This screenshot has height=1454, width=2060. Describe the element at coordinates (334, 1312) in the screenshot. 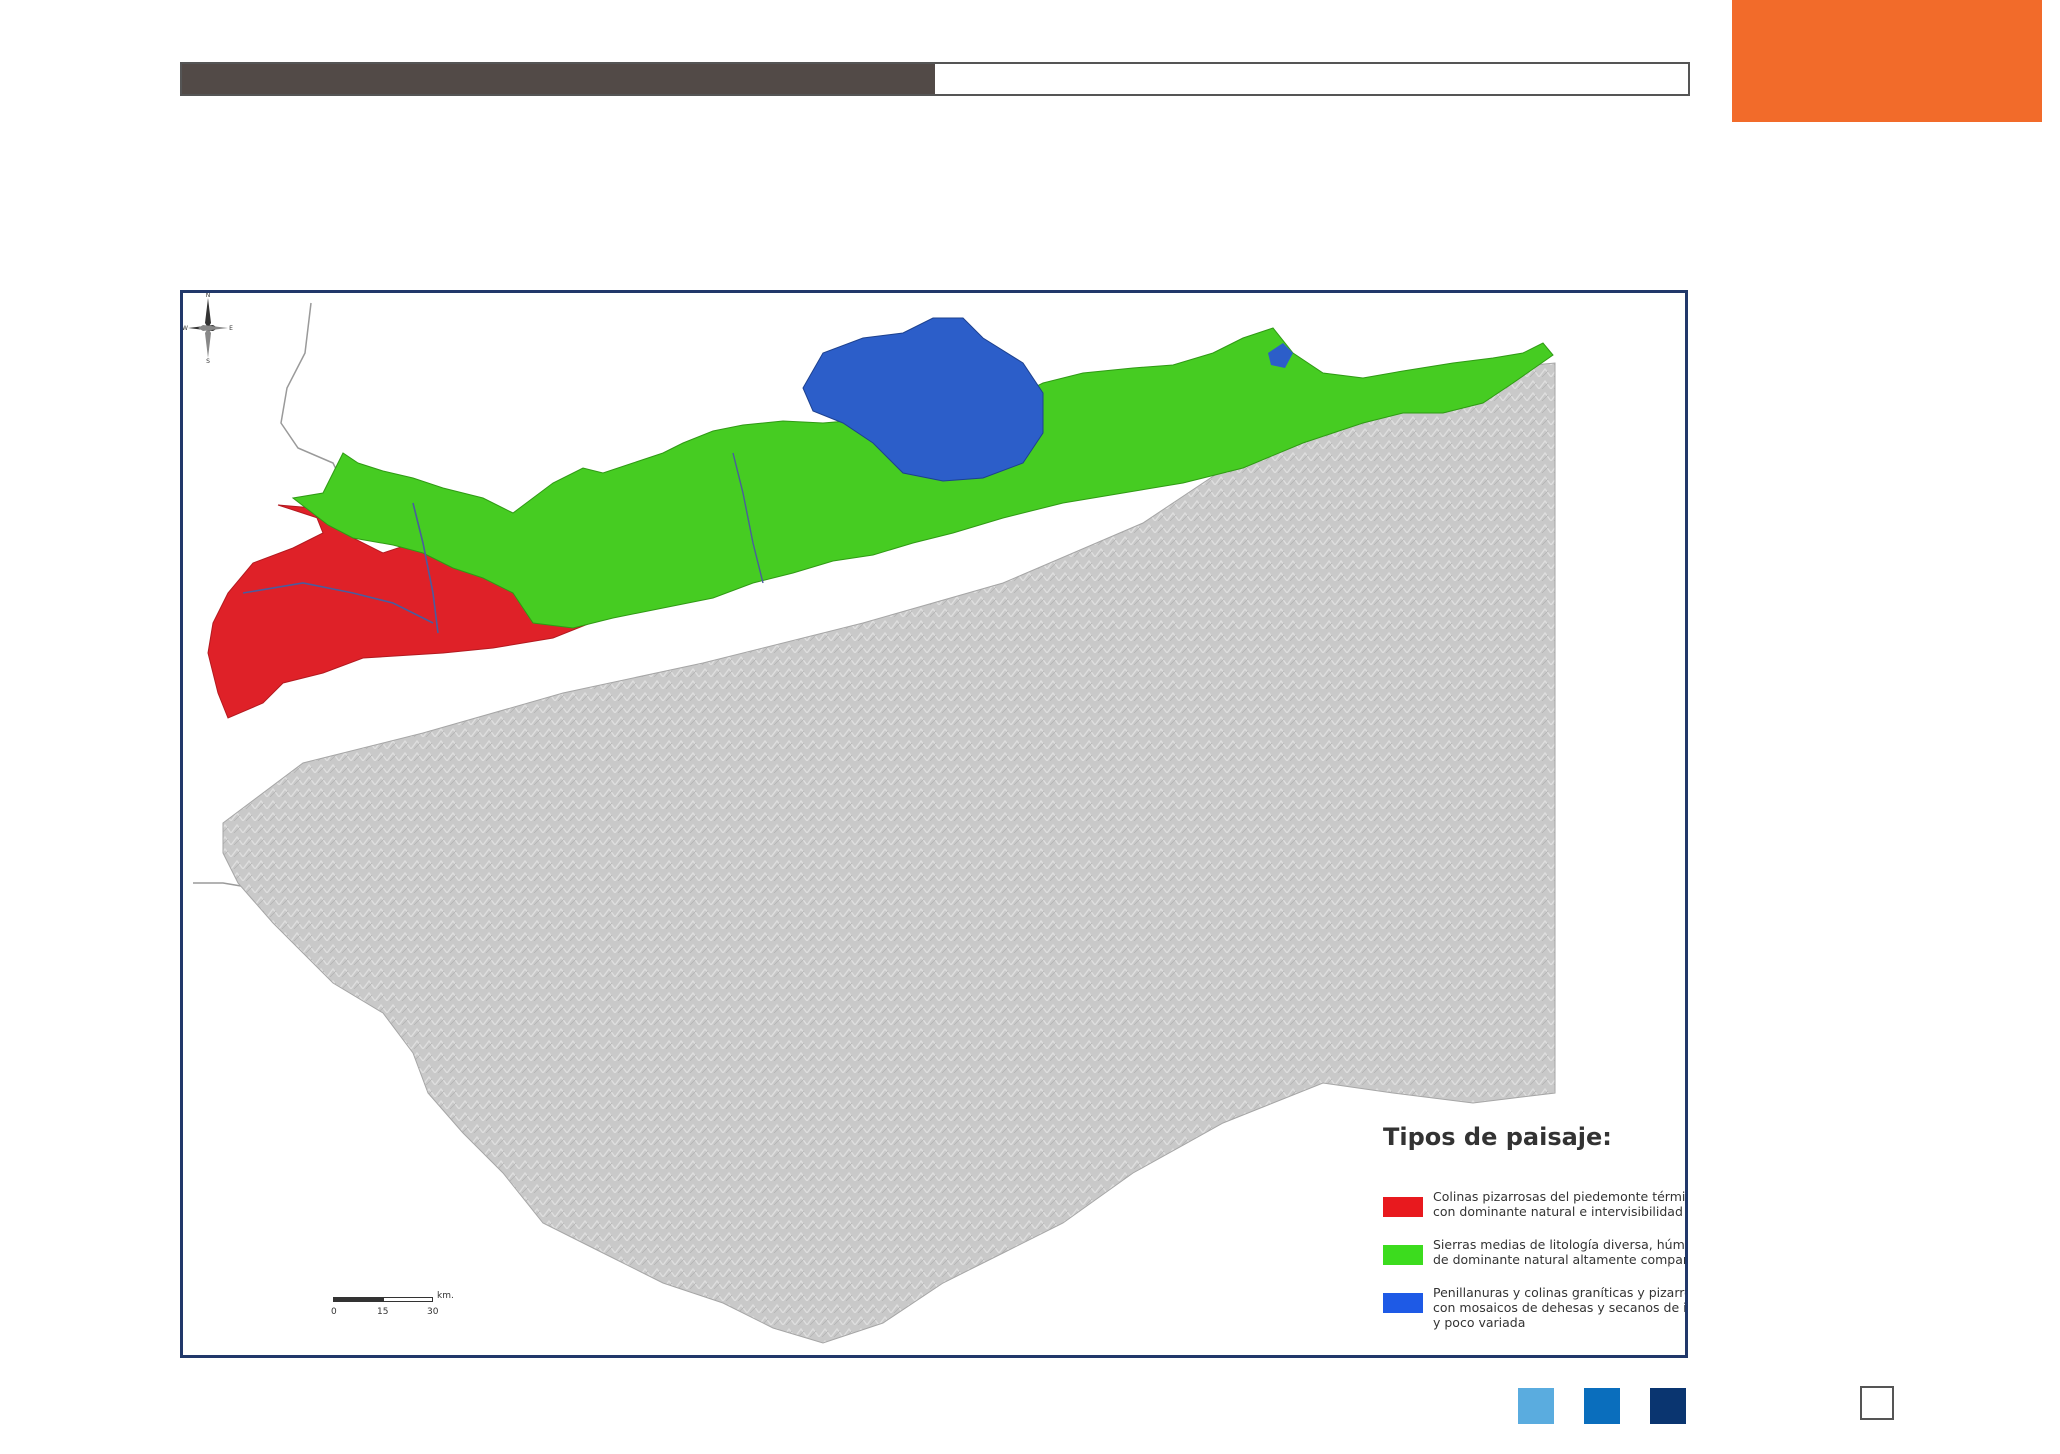

I see `scale-label-0: 0` at that location.